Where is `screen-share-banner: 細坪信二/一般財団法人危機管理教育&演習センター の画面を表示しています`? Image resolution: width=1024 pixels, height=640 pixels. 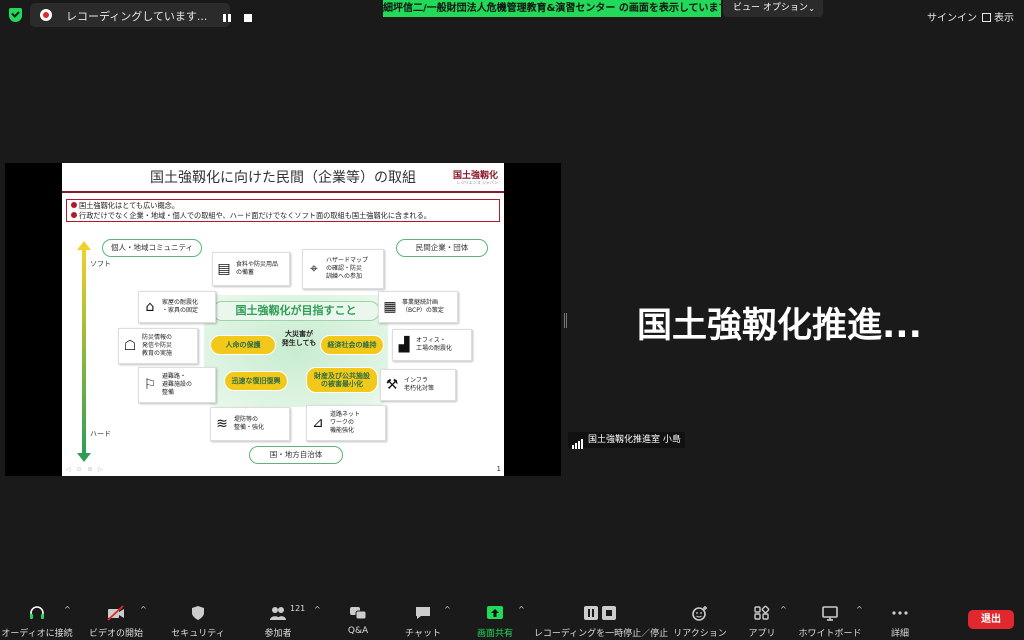 screen-share-banner: 細坪信二/一般財団法人危機管理教育&演習センター の画面を表示しています is located at coordinates (552, 8).